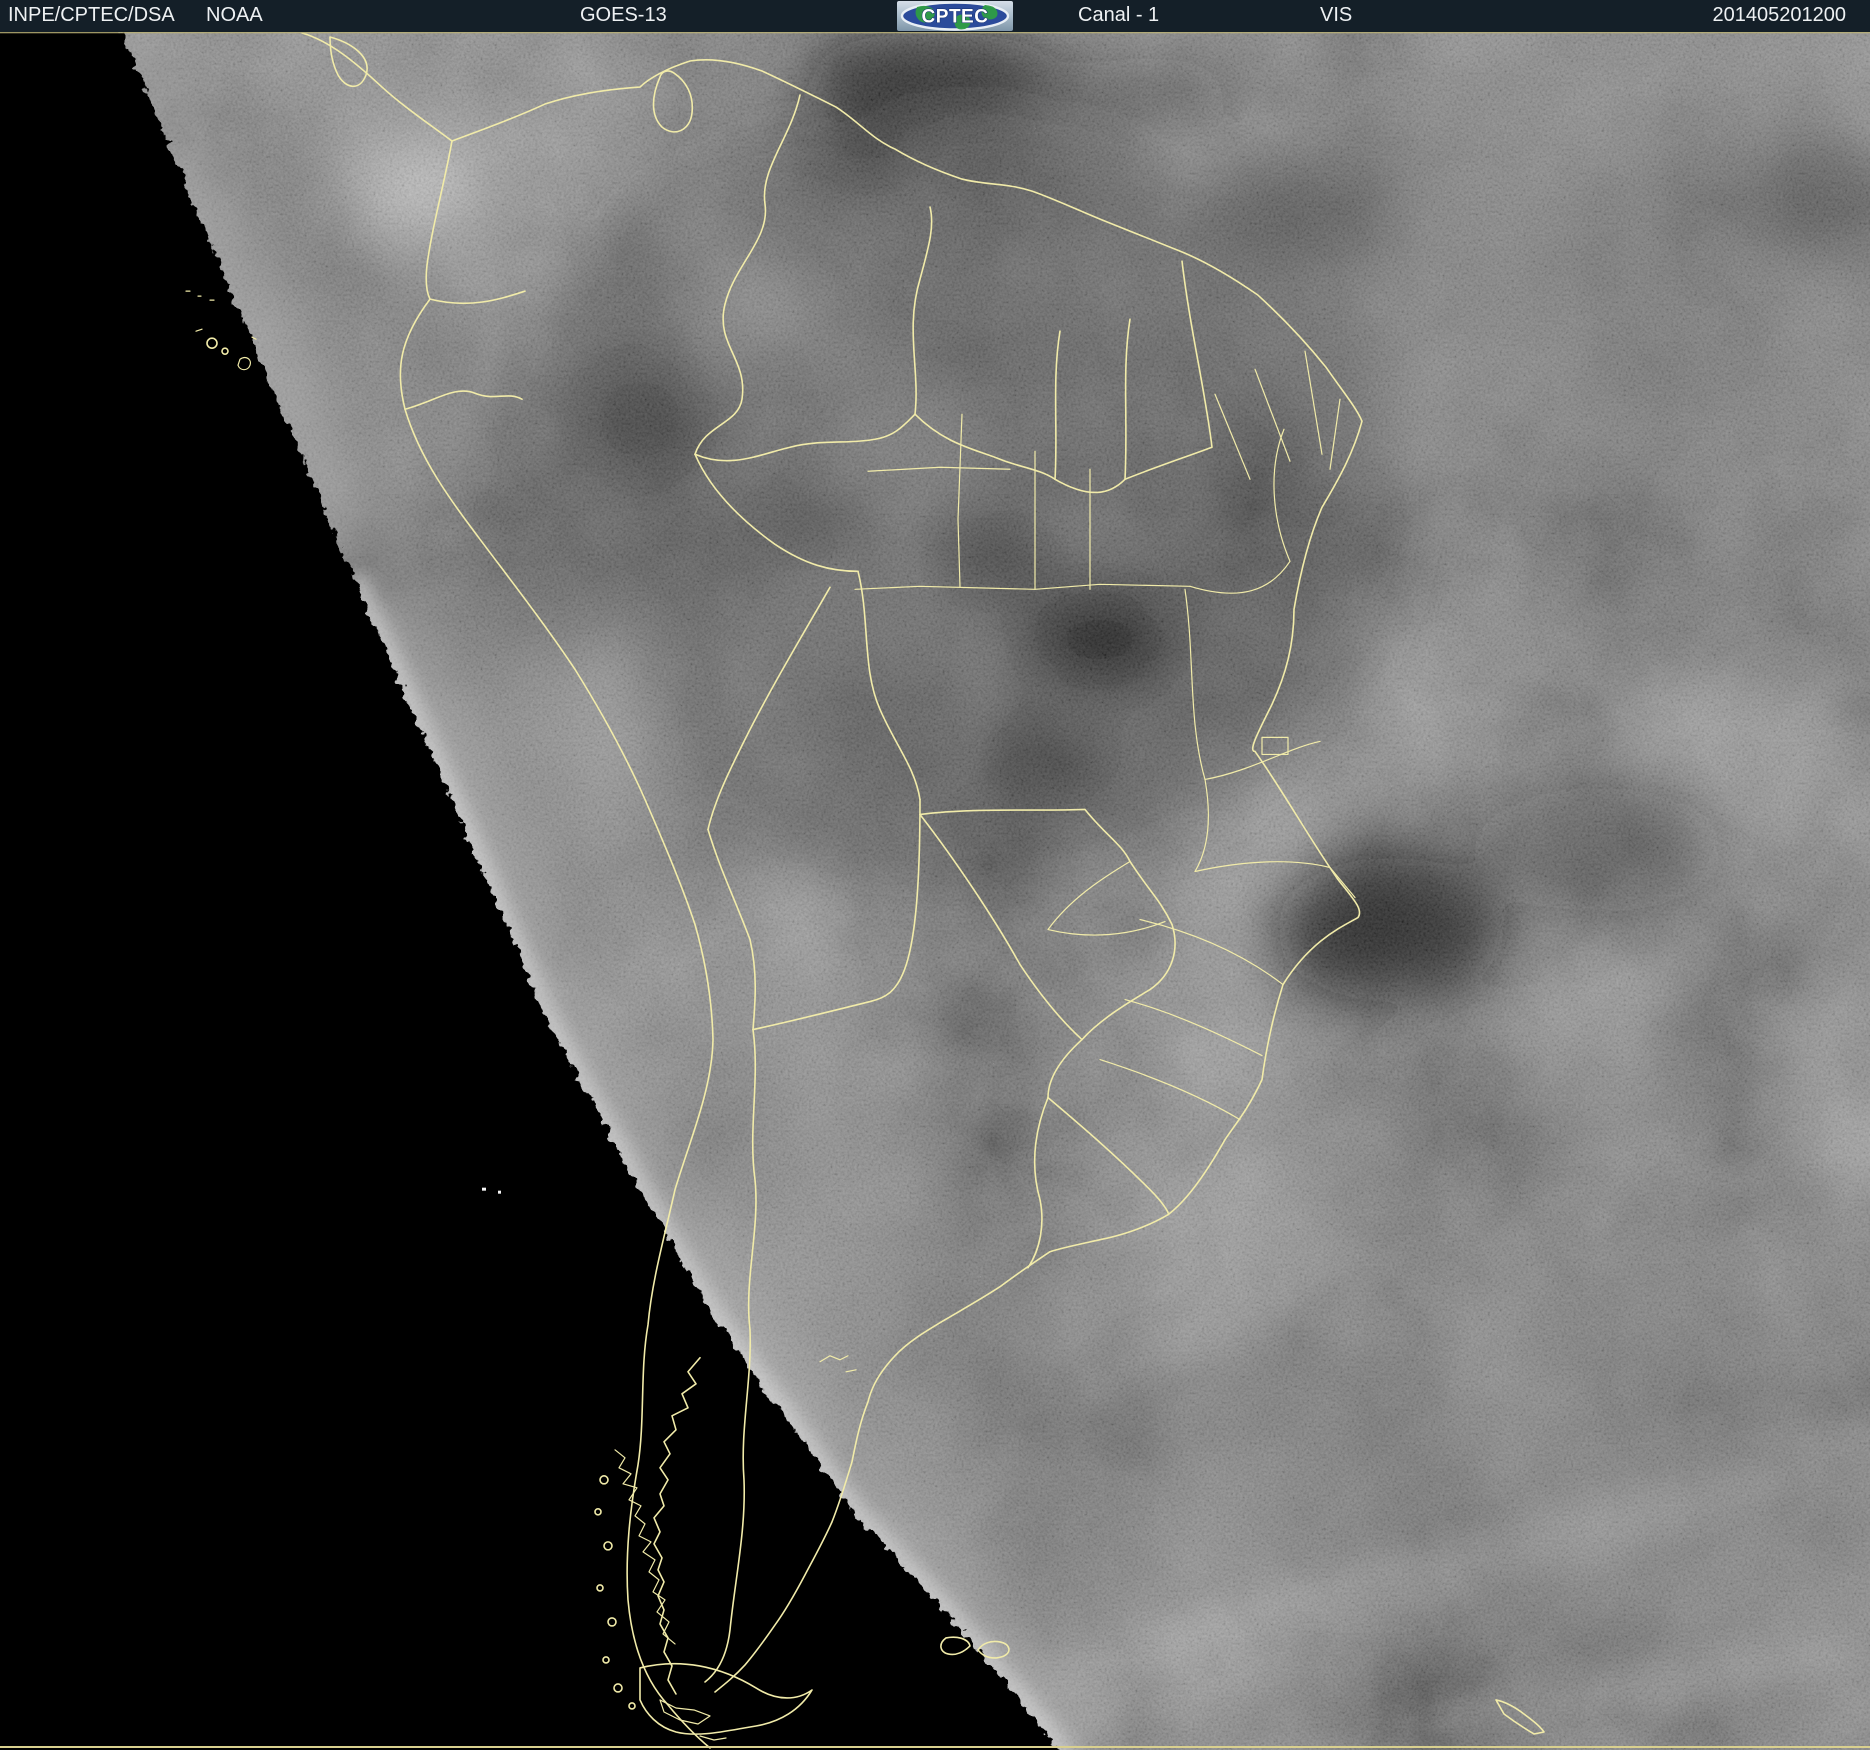 Image resolution: width=1870 pixels, height=1750 pixels. What do you see at coordinates (935, 1746) in the screenshot?
I see `frame-line-bottom` at bounding box center [935, 1746].